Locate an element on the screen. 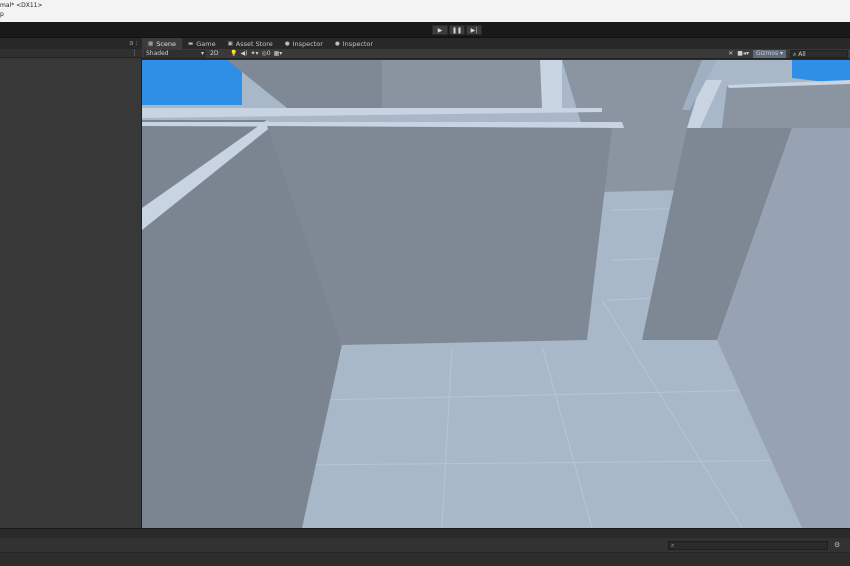 This screenshot has height=566, width=850. tab-label: Scene is located at coordinates (166, 43).